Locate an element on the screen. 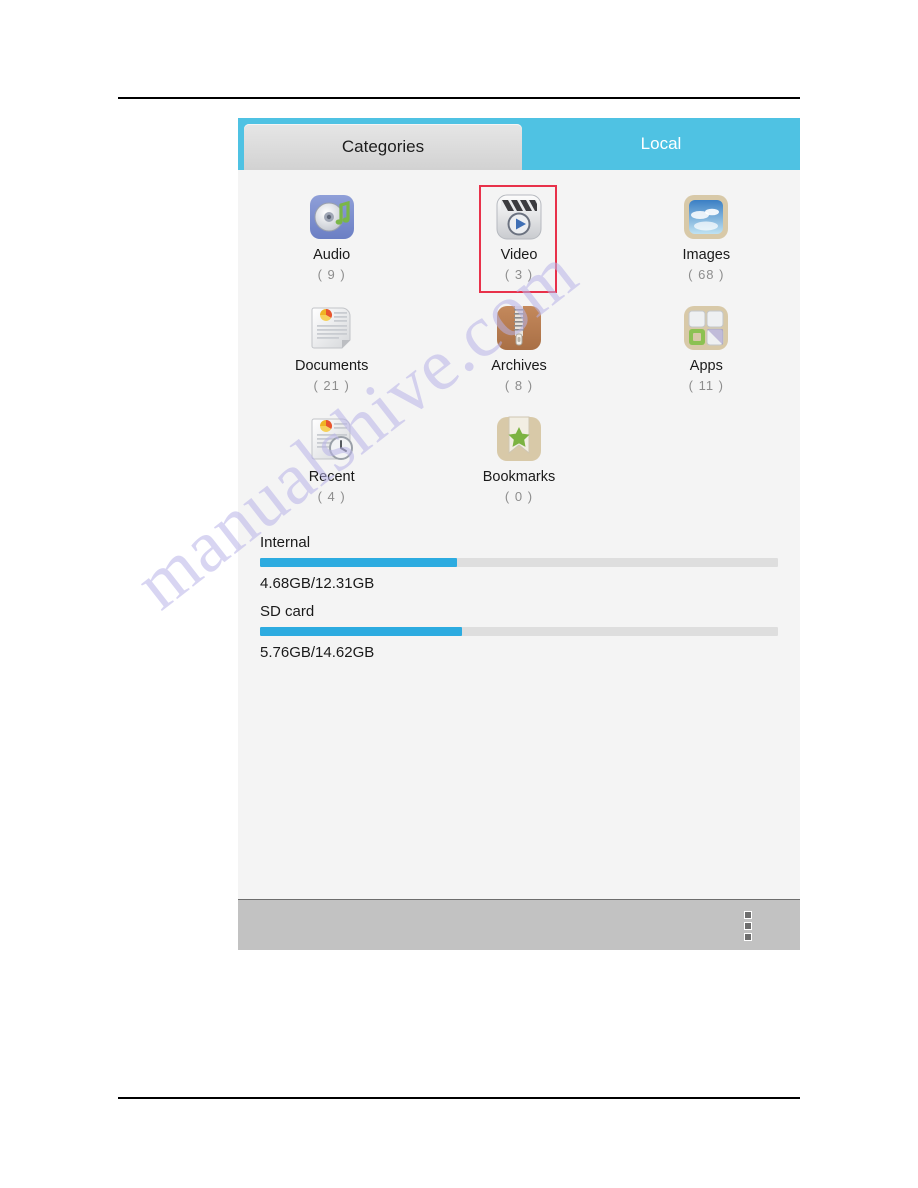 The width and height of the screenshot is (918, 1188). category-item-apps: Apps ( 11 ) is located at coordinates (706, 350).